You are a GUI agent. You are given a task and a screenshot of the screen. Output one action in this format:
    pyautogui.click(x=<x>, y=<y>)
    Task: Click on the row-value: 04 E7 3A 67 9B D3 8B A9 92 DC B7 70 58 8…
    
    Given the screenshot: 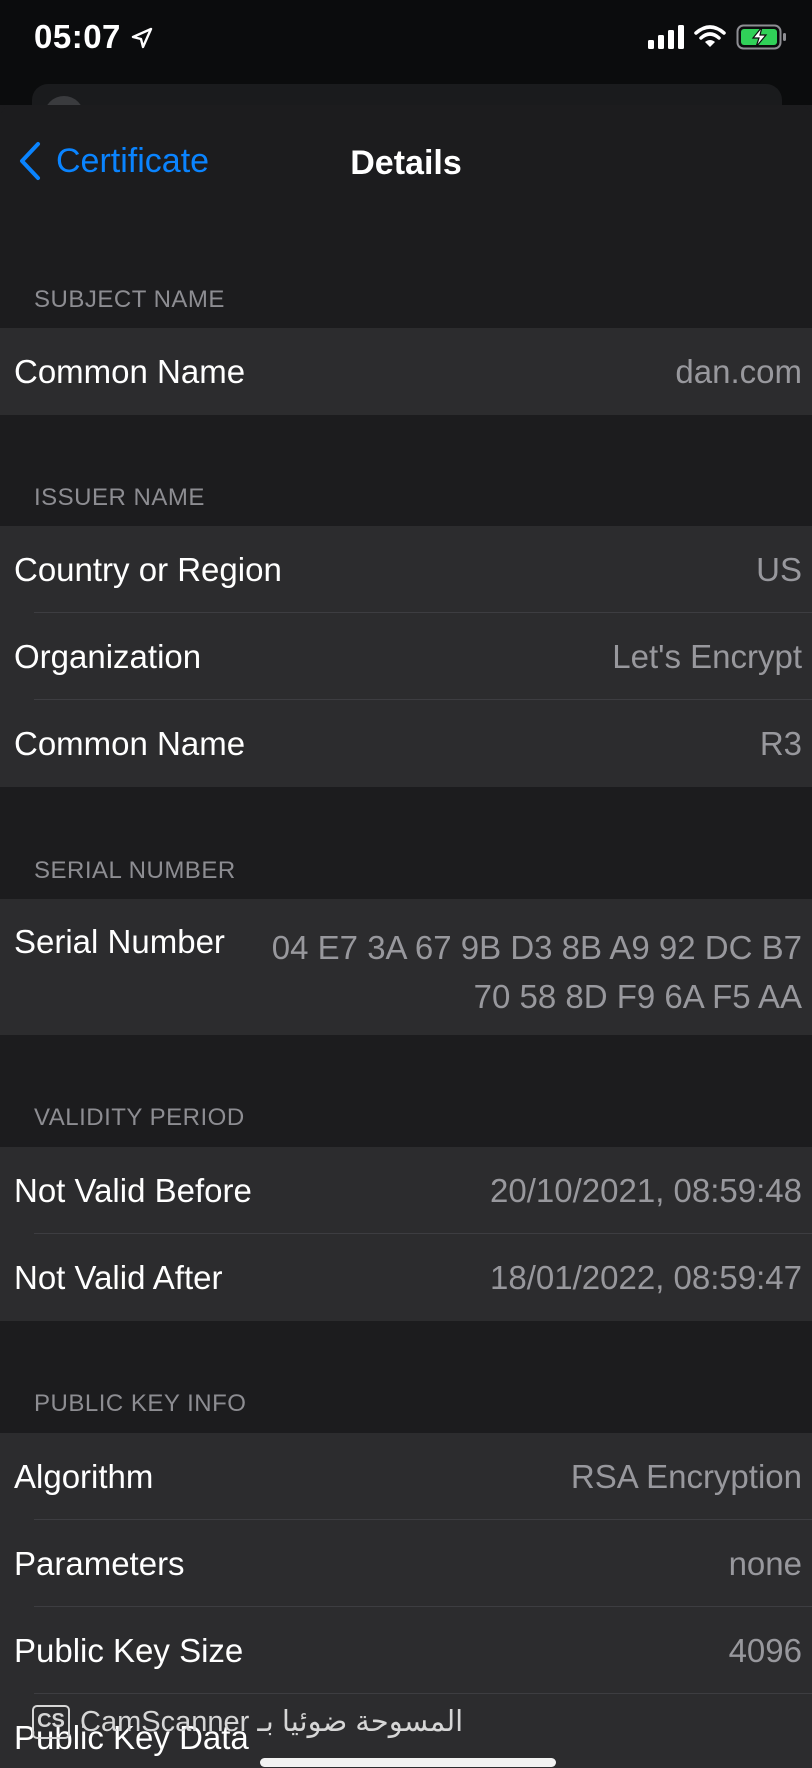 What is the action you would take?
    pyautogui.click(x=536, y=972)
    